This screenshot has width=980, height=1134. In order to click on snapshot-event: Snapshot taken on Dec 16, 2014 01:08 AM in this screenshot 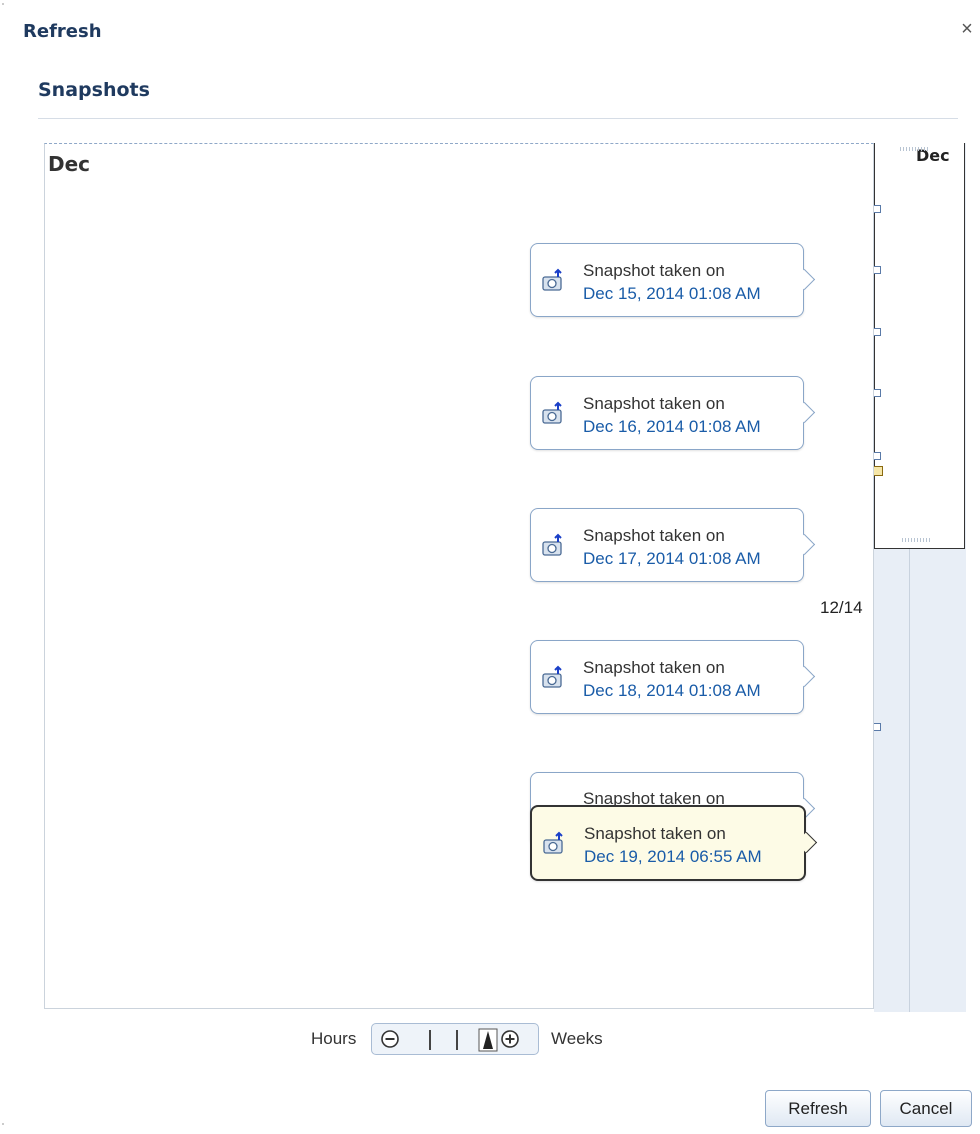, I will do `click(667, 413)`.